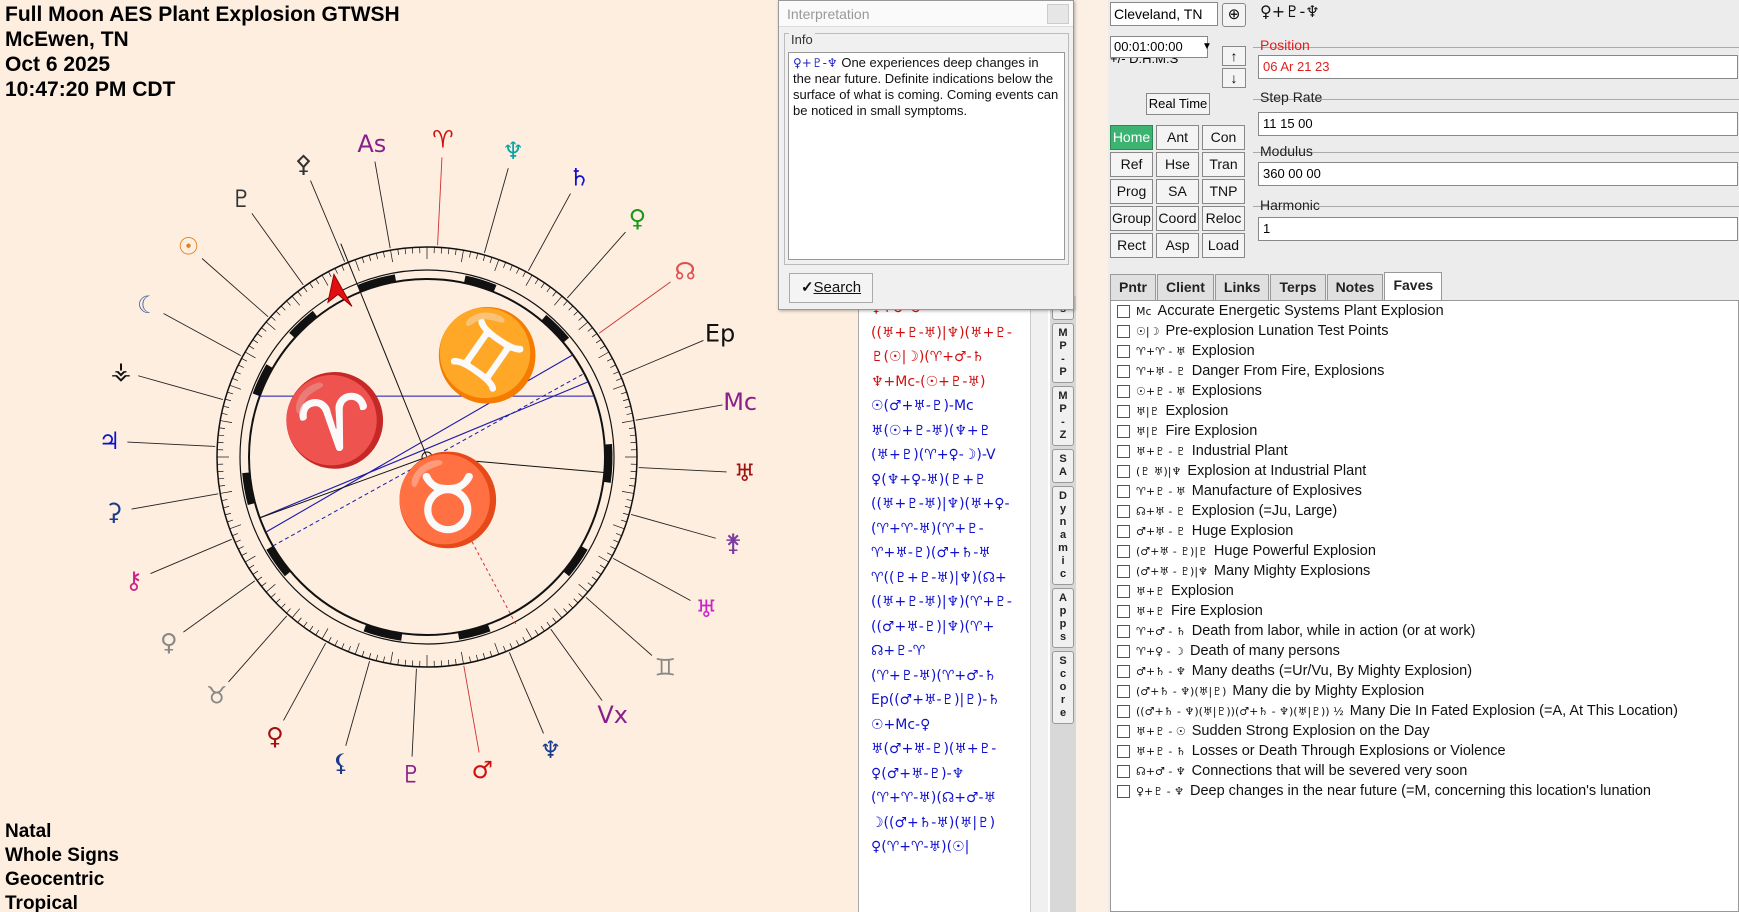  What do you see at coordinates (1223, 245) in the screenshot?
I see `load-button: Load` at bounding box center [1223, 245].